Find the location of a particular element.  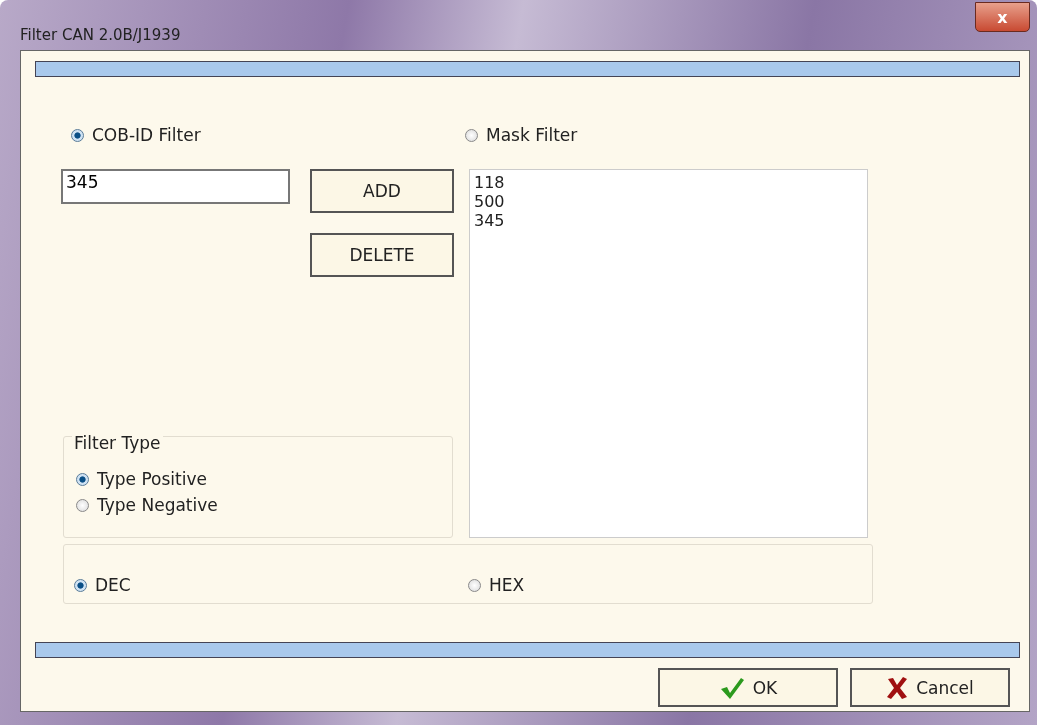

radio-option: DEC is located at coordinates (102, 585).